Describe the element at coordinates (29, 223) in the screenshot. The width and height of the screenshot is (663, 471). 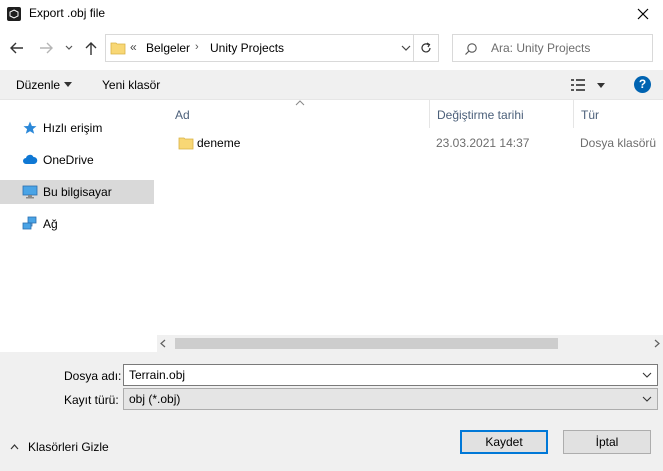
I see `network-icon` at that location.